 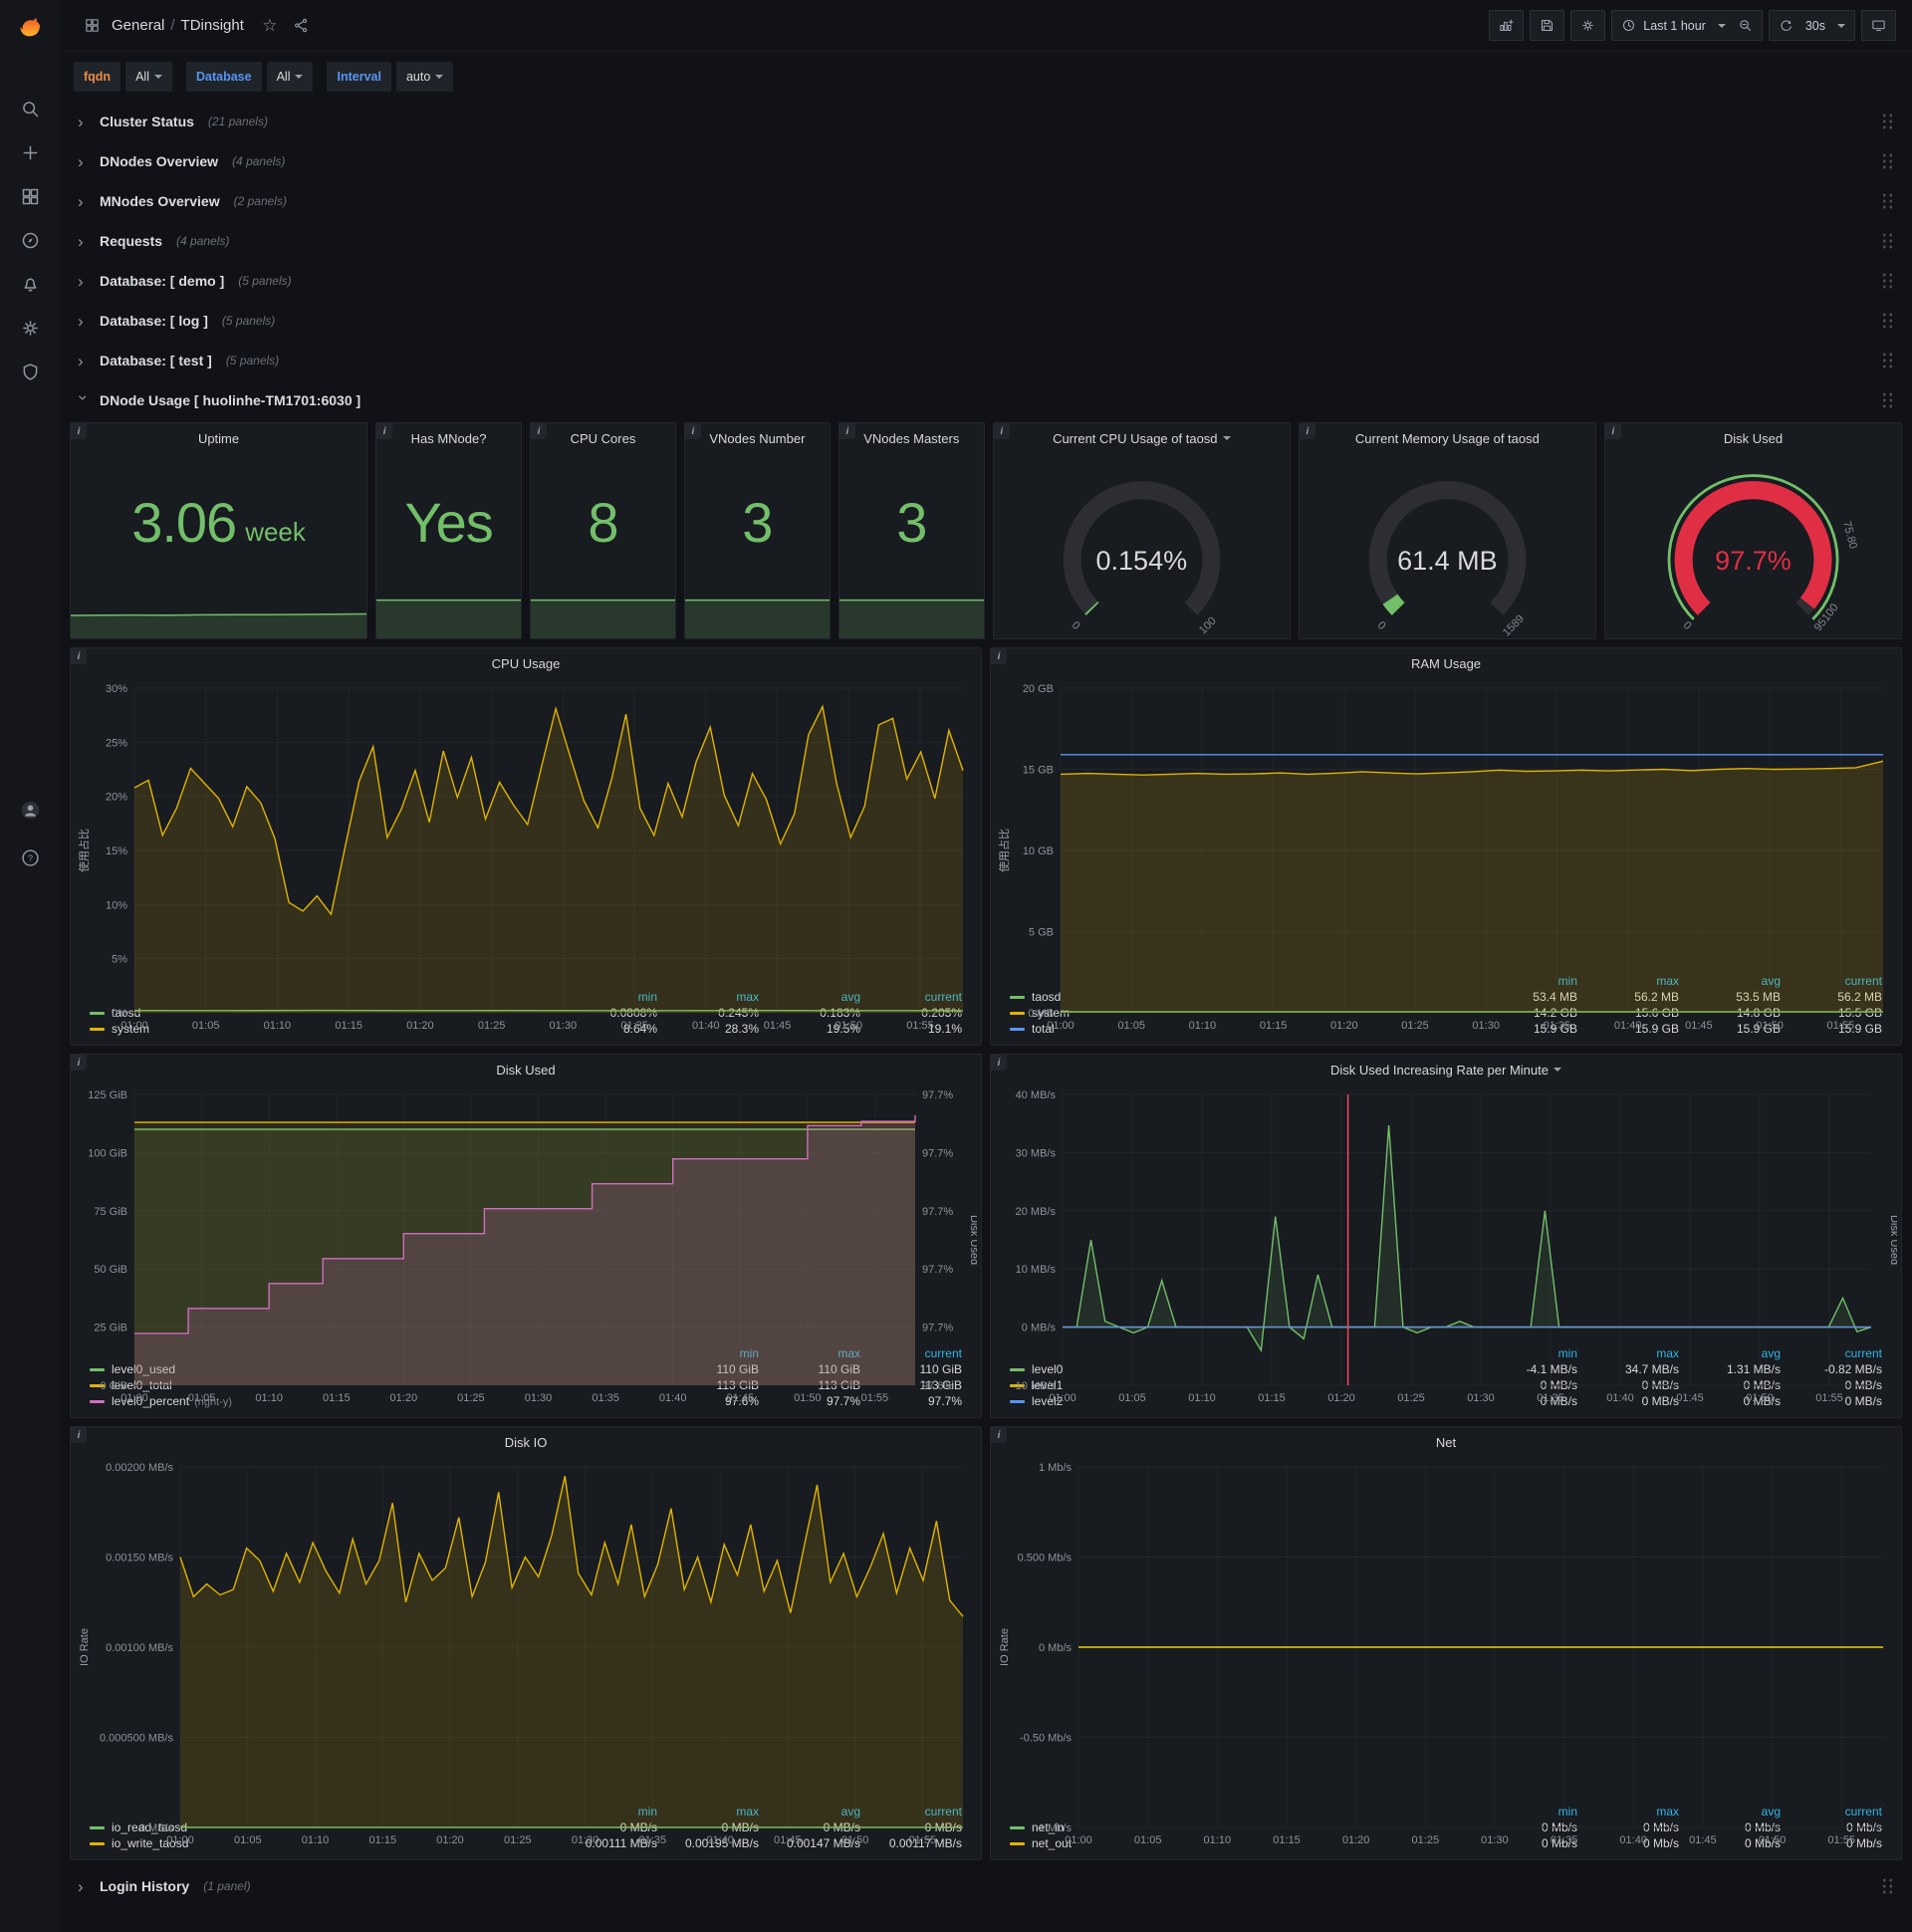 What do you see at coordinates (1588, 26) in the screenshot?
I see `dashboard-settings-button` at bounding box center [1588, 26].